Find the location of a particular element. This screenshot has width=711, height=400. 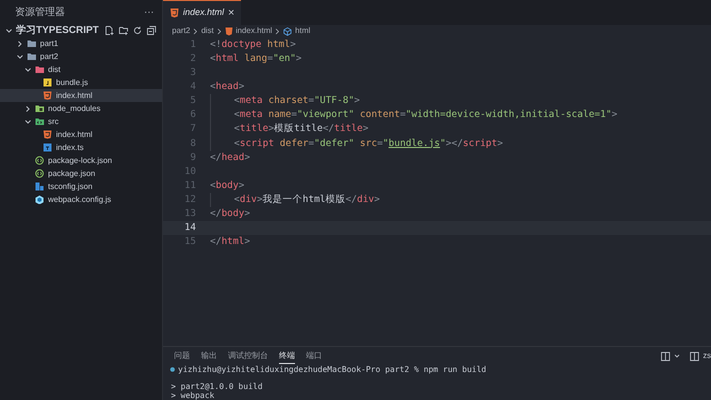

new-file-icon is located at coordinates (109, 30).